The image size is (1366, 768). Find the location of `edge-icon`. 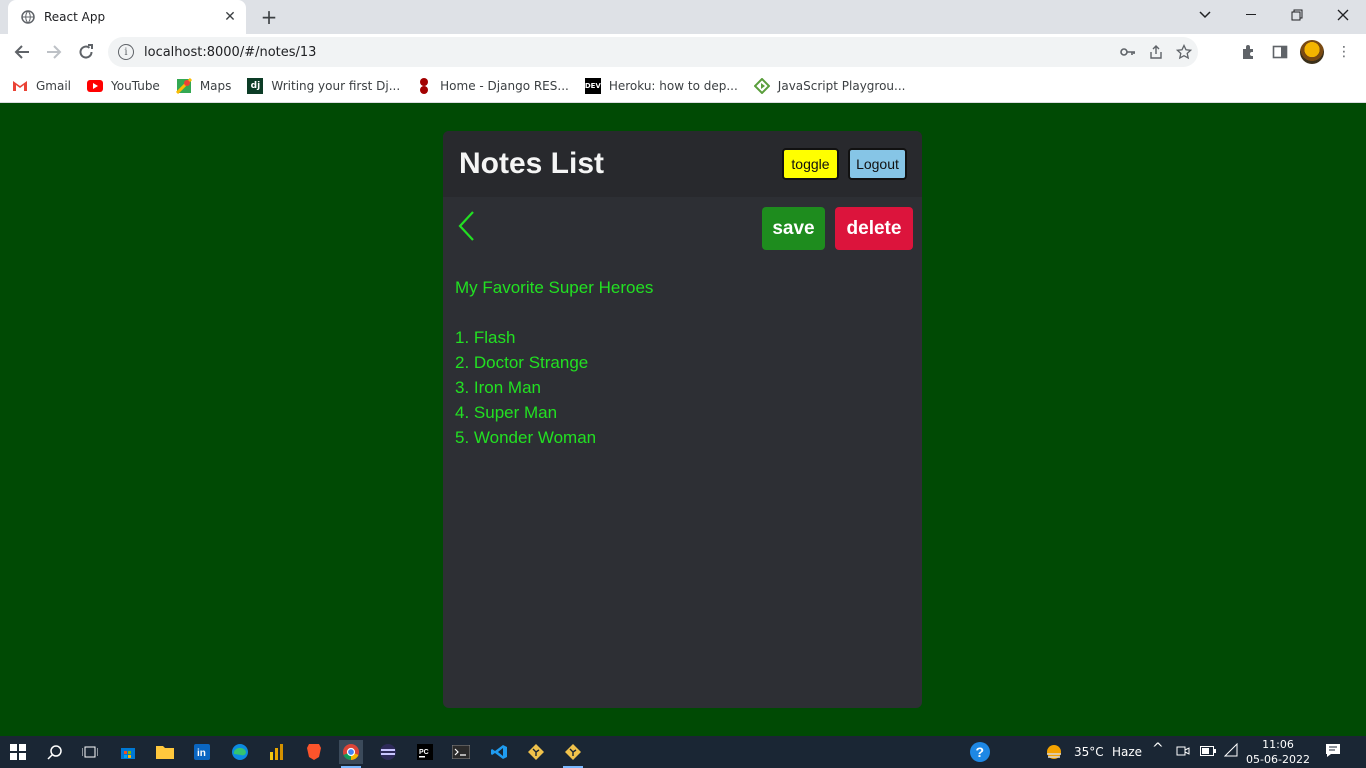

edge-icon is located at coordinates (240, 752).